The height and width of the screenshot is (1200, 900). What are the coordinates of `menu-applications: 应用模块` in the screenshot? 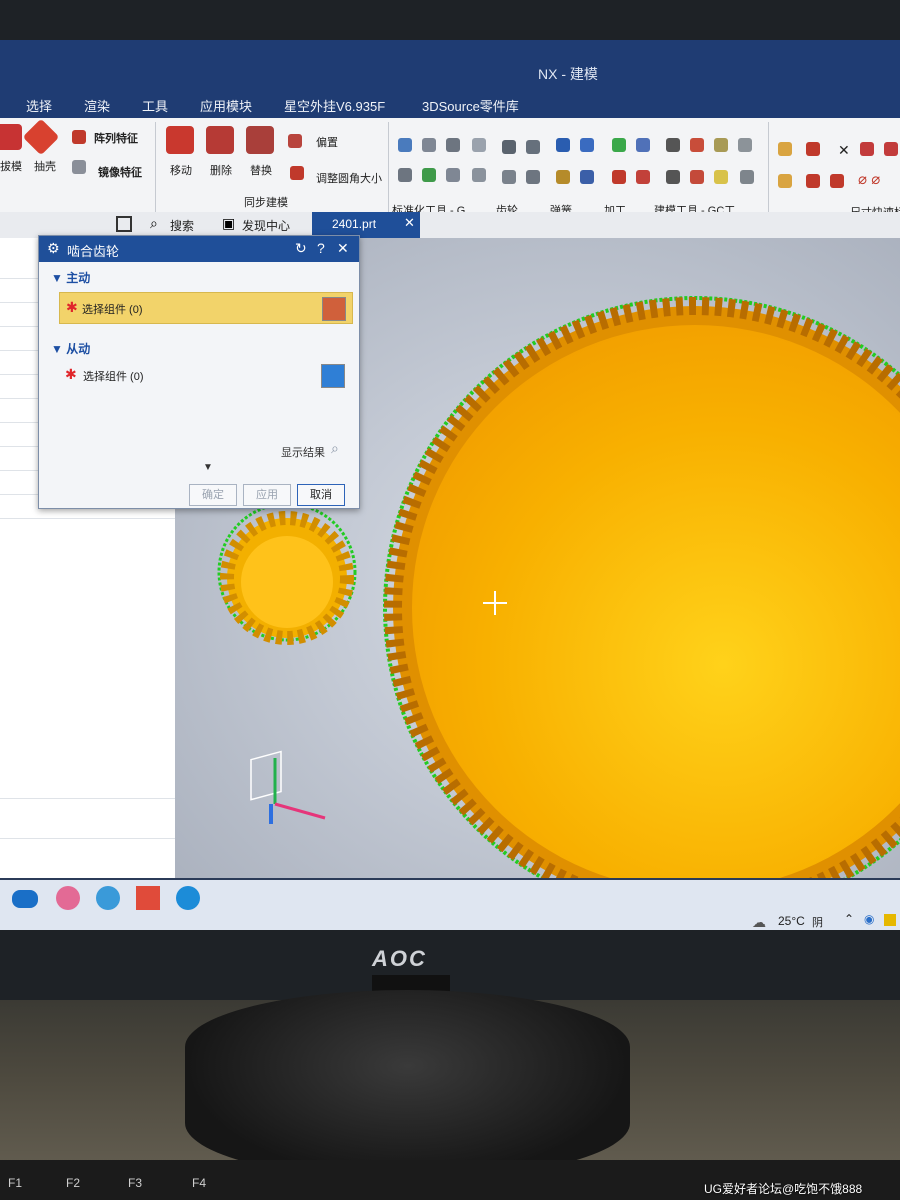 It's located at (226, 105).